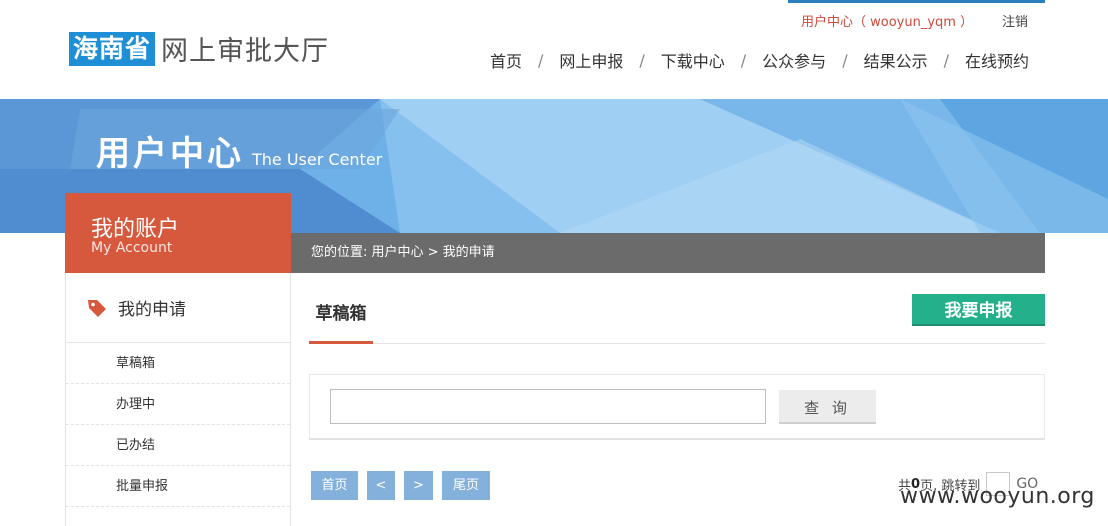  What do you see at coordinates (677, 319) in the screenshot?
I see `tab-bar: 草稿箱 我要申报` at bounding box center [677, 319].